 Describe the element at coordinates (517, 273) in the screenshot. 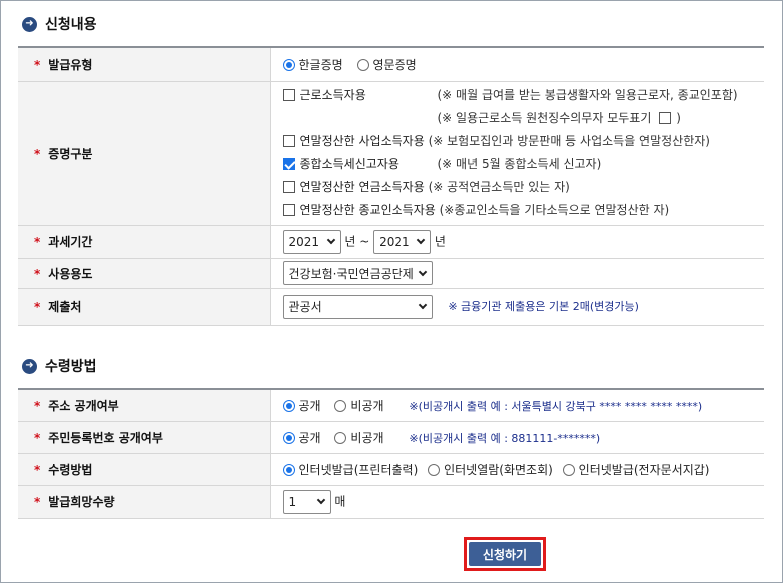

I see `value-cell: 건강보험·국민연금공단제출용` at that location.